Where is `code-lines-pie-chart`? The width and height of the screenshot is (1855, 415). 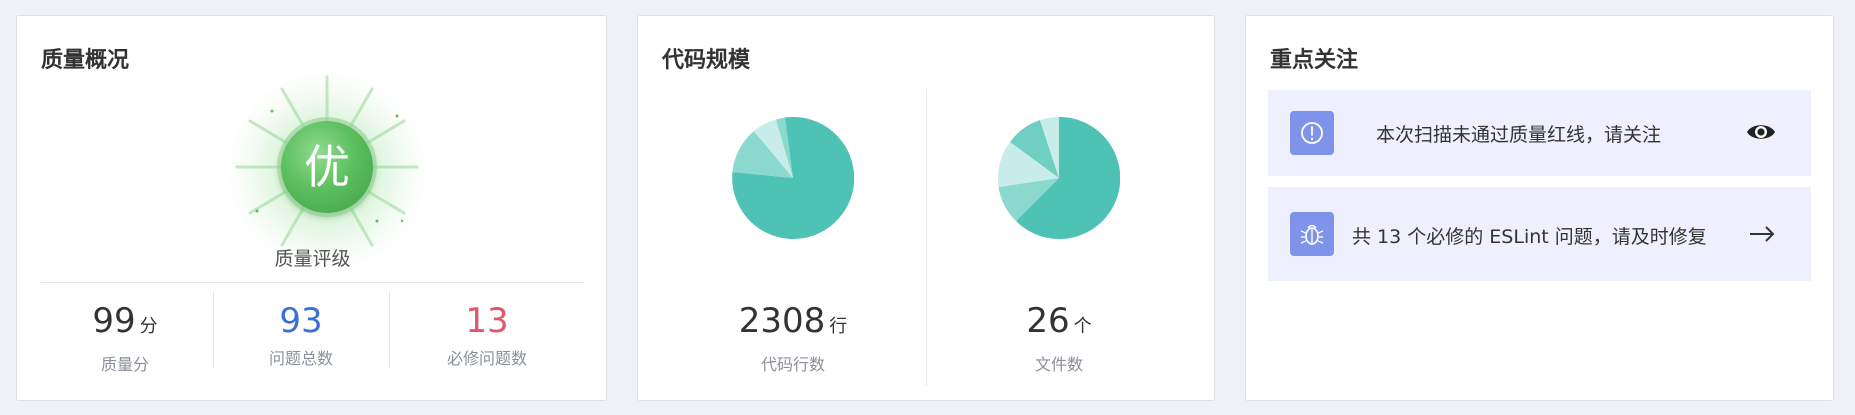
code-lines-pie-chart is located at coordinates (793, 178).